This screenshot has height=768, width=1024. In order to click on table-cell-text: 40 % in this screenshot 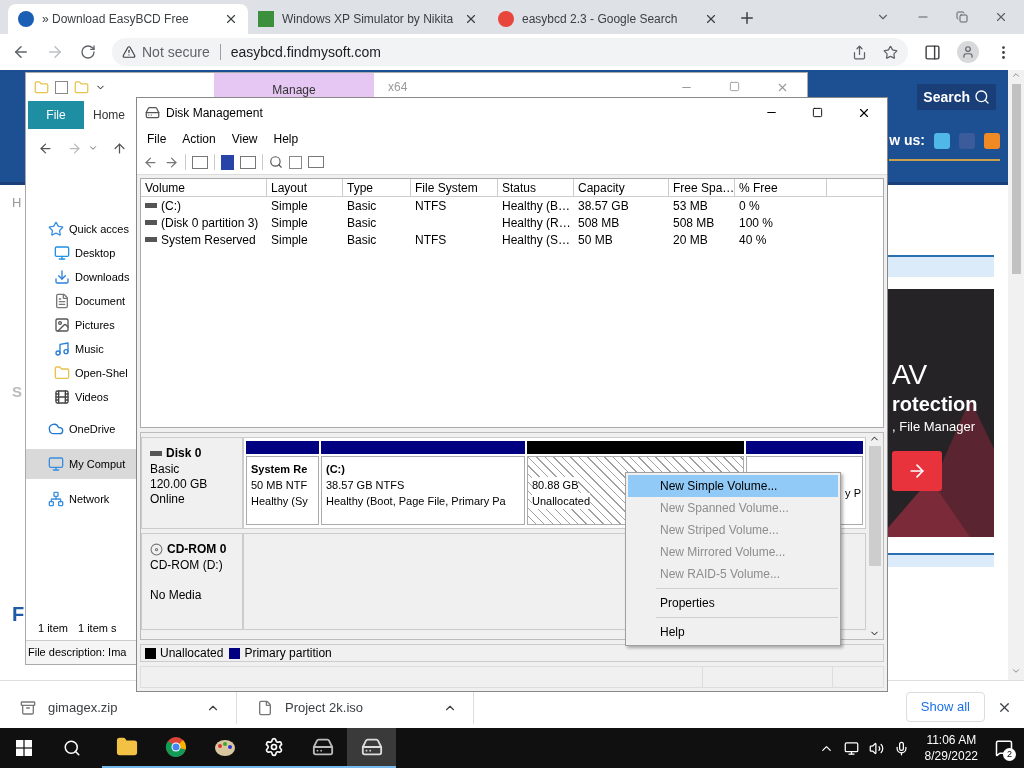, I will do `click(753, 240)`.